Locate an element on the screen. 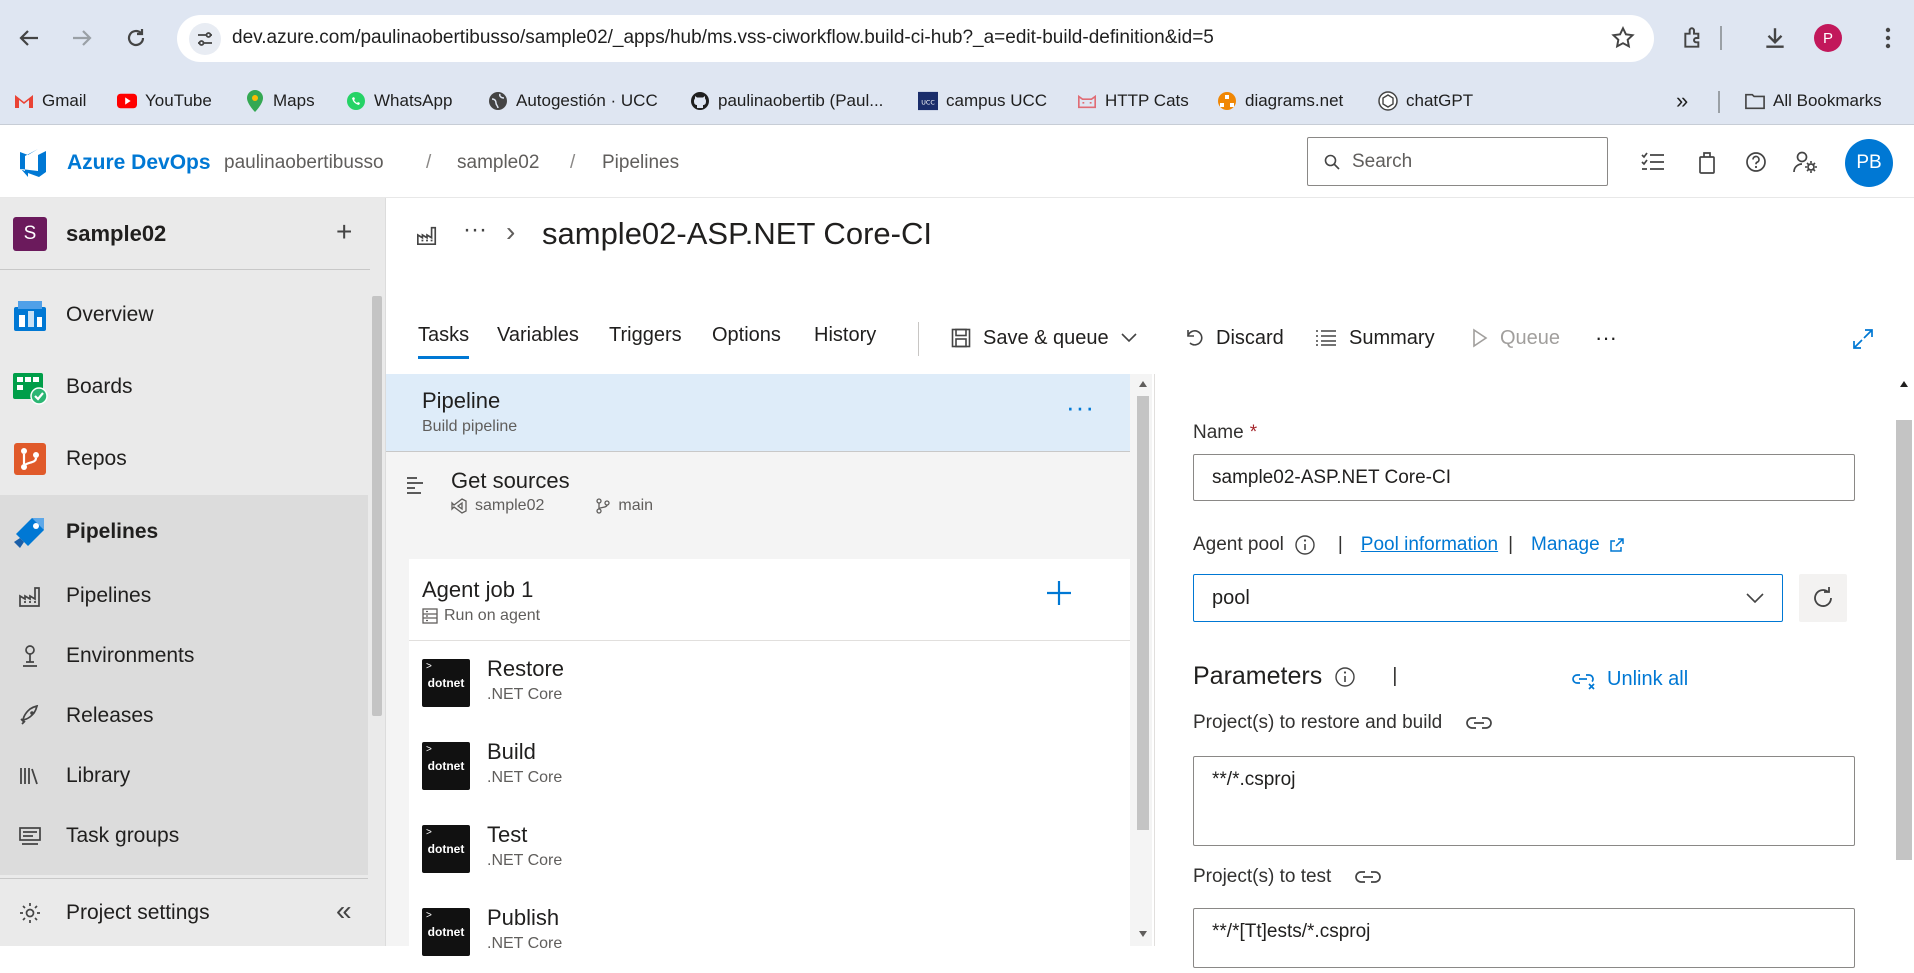  agent-pool-dropdown: pool is located at coordinates (1488, 598).